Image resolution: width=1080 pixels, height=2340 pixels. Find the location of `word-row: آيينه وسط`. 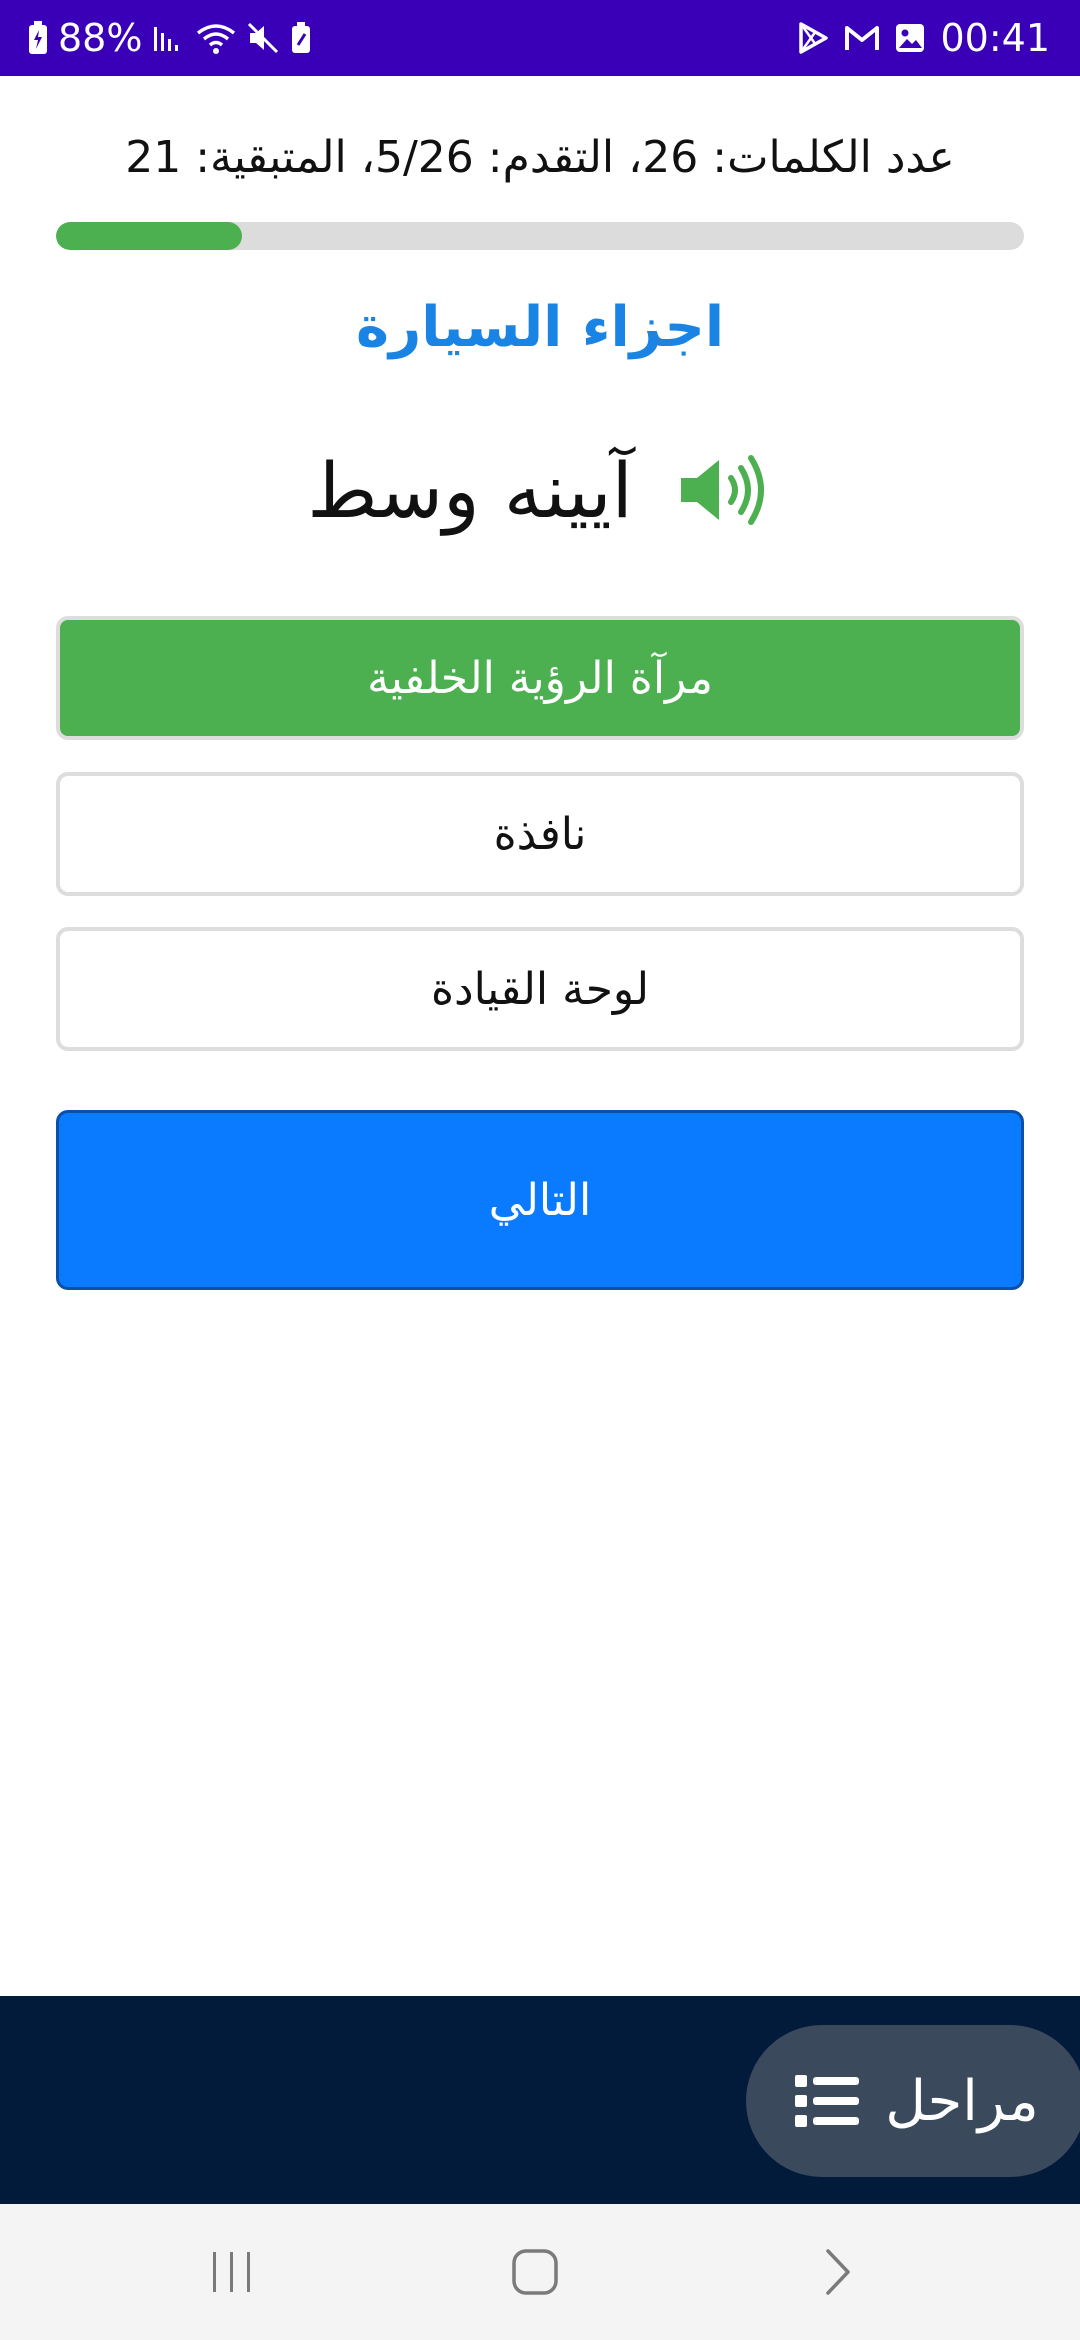

word-row: آيينه وسط is located at coordinates (540, 490).